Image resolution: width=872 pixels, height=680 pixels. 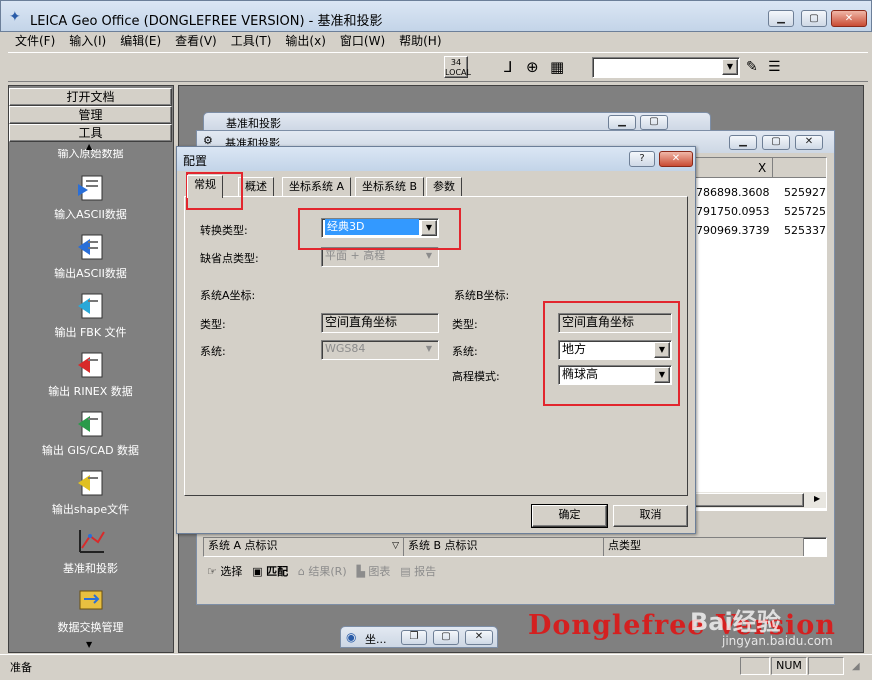 I want to click on grid-hscrollbar: ▶, so click(x=758, y=500).